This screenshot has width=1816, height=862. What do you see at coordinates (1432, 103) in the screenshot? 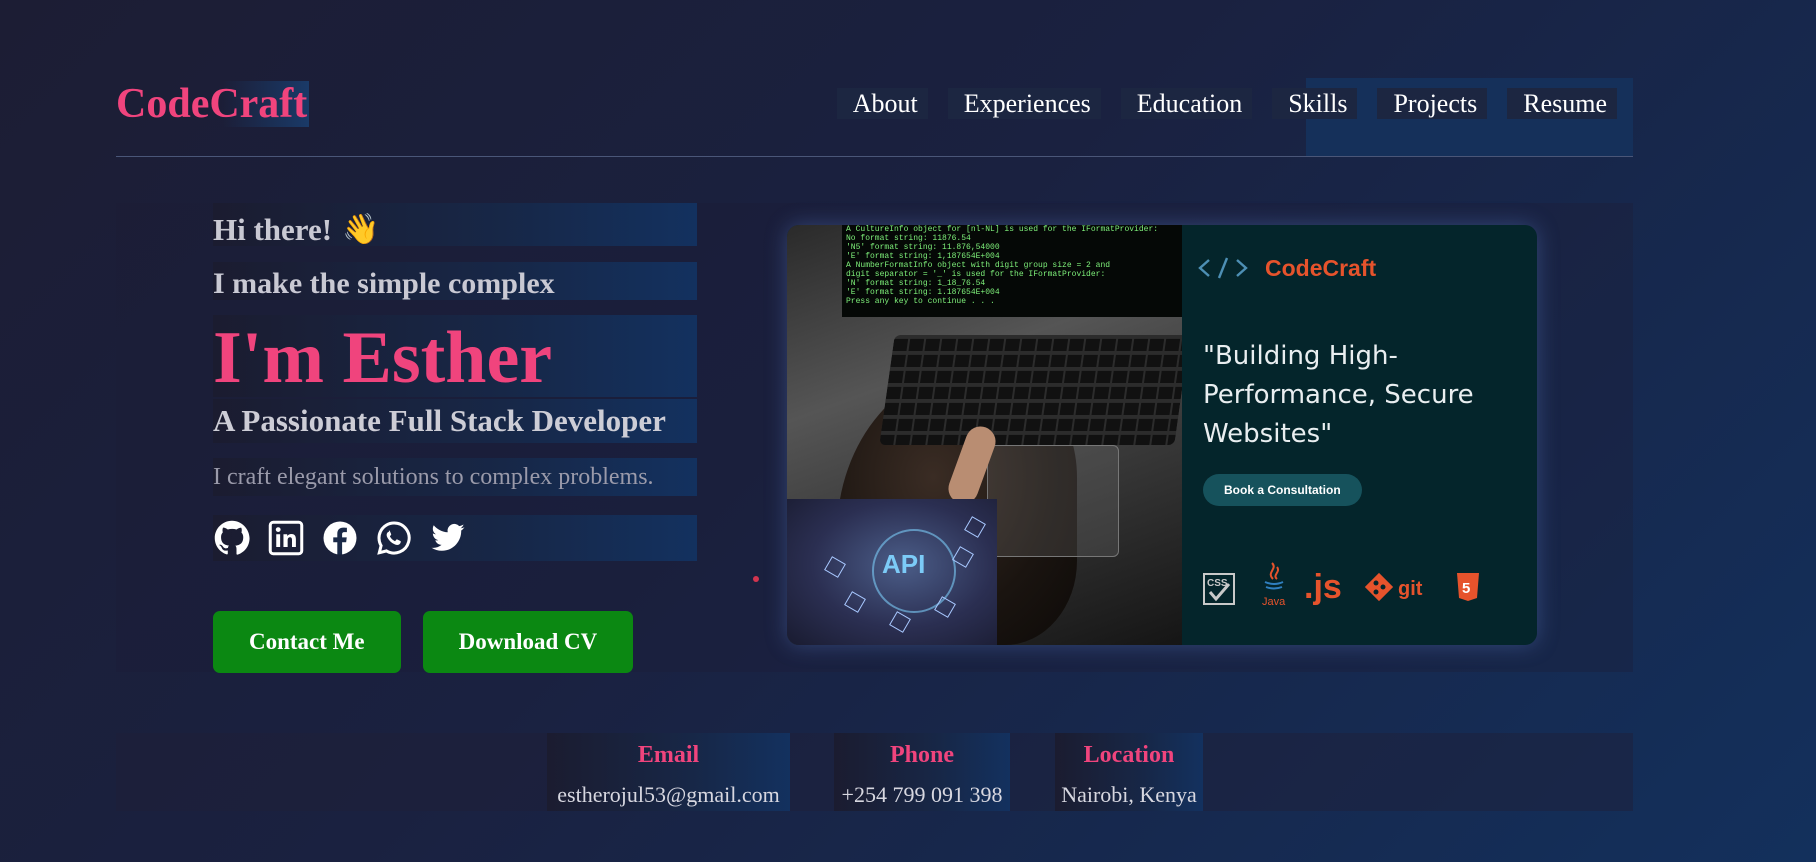
I see `nav-projects: Projects` at bounding box center [1432, 103].